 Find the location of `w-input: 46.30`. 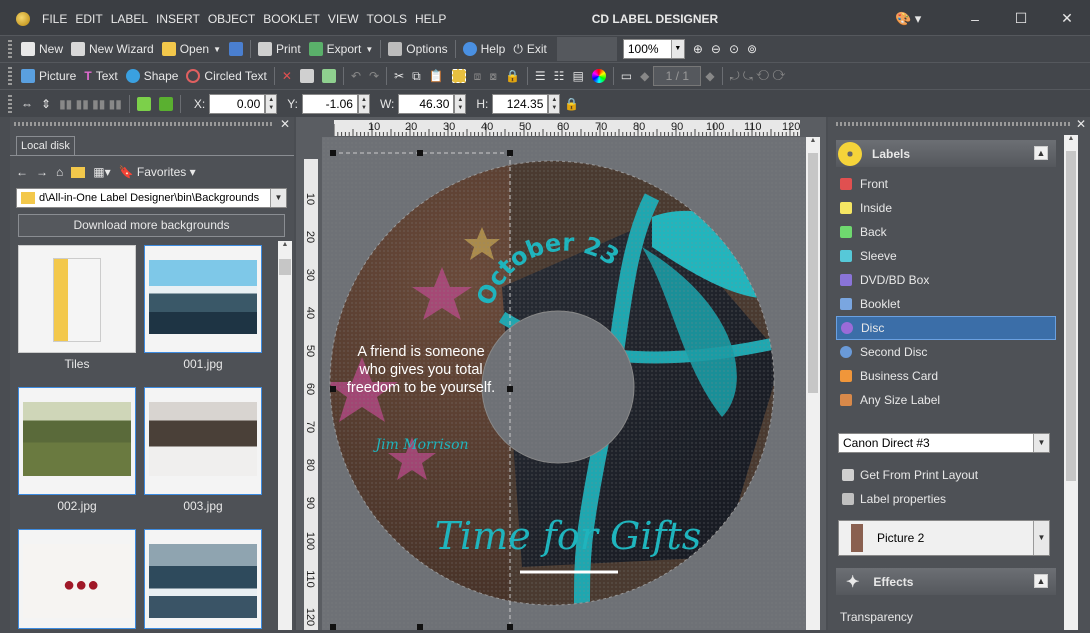

w-input: 46.30 is located at coordinates (426, 103).